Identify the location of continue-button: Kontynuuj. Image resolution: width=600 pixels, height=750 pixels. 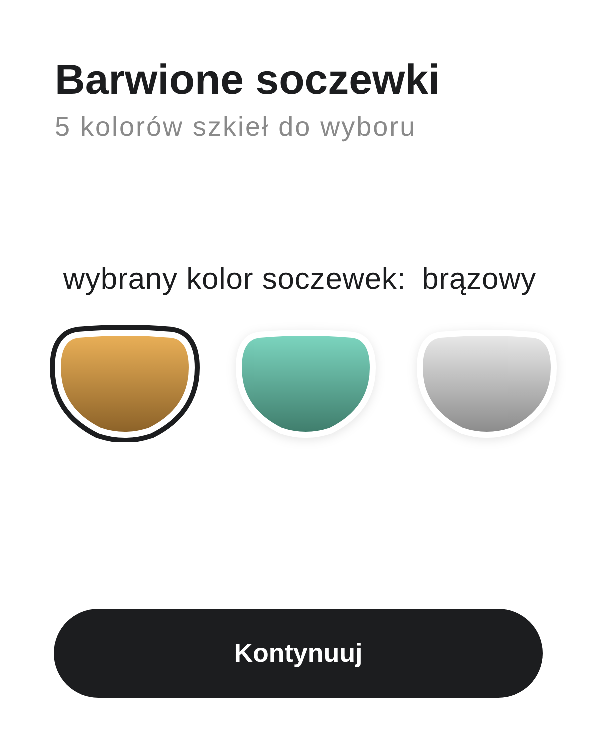
(298, 653).